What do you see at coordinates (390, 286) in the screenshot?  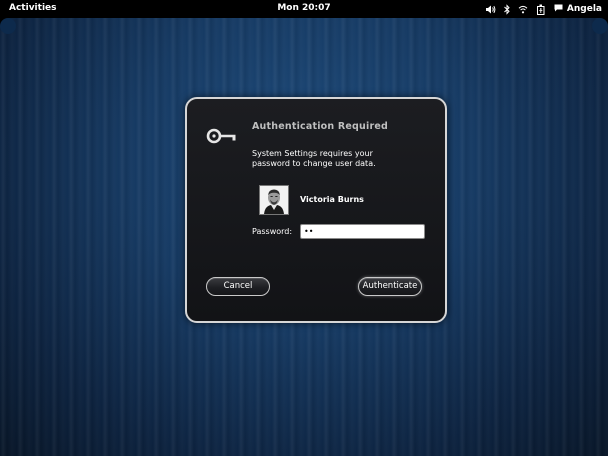 I see `authenticate-button: Authenticate` at bounding box center [390, 286].